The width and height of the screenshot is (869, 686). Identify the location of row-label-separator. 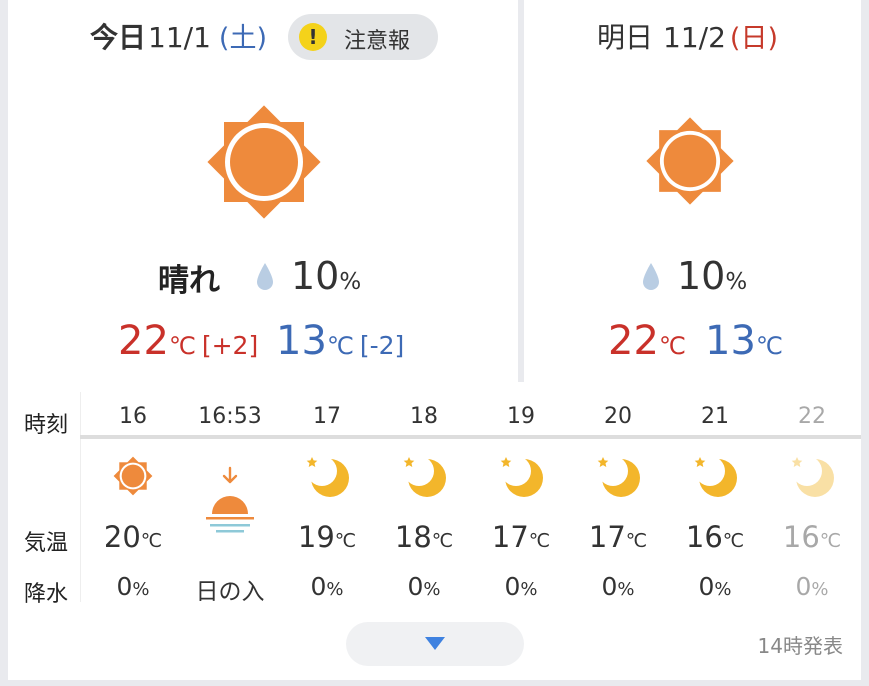
(80, 497).